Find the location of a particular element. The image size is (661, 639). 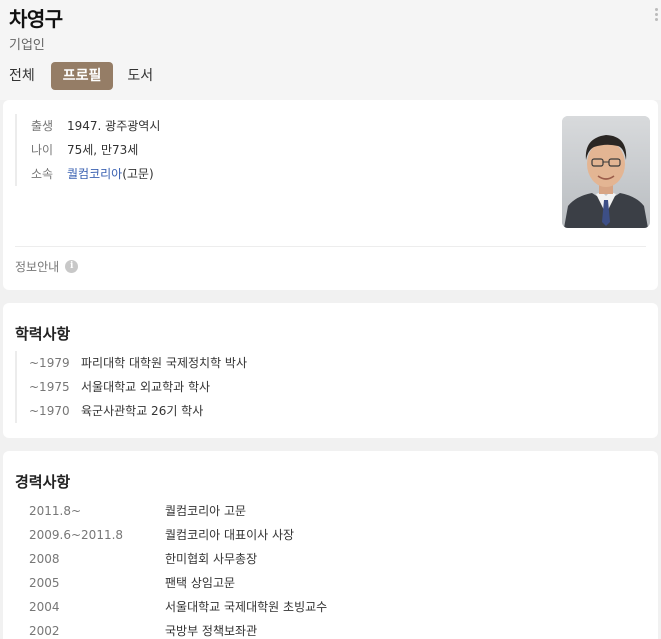

list-item: 2002 국방부 정책보좌관 is located at coordinates (178, 629).